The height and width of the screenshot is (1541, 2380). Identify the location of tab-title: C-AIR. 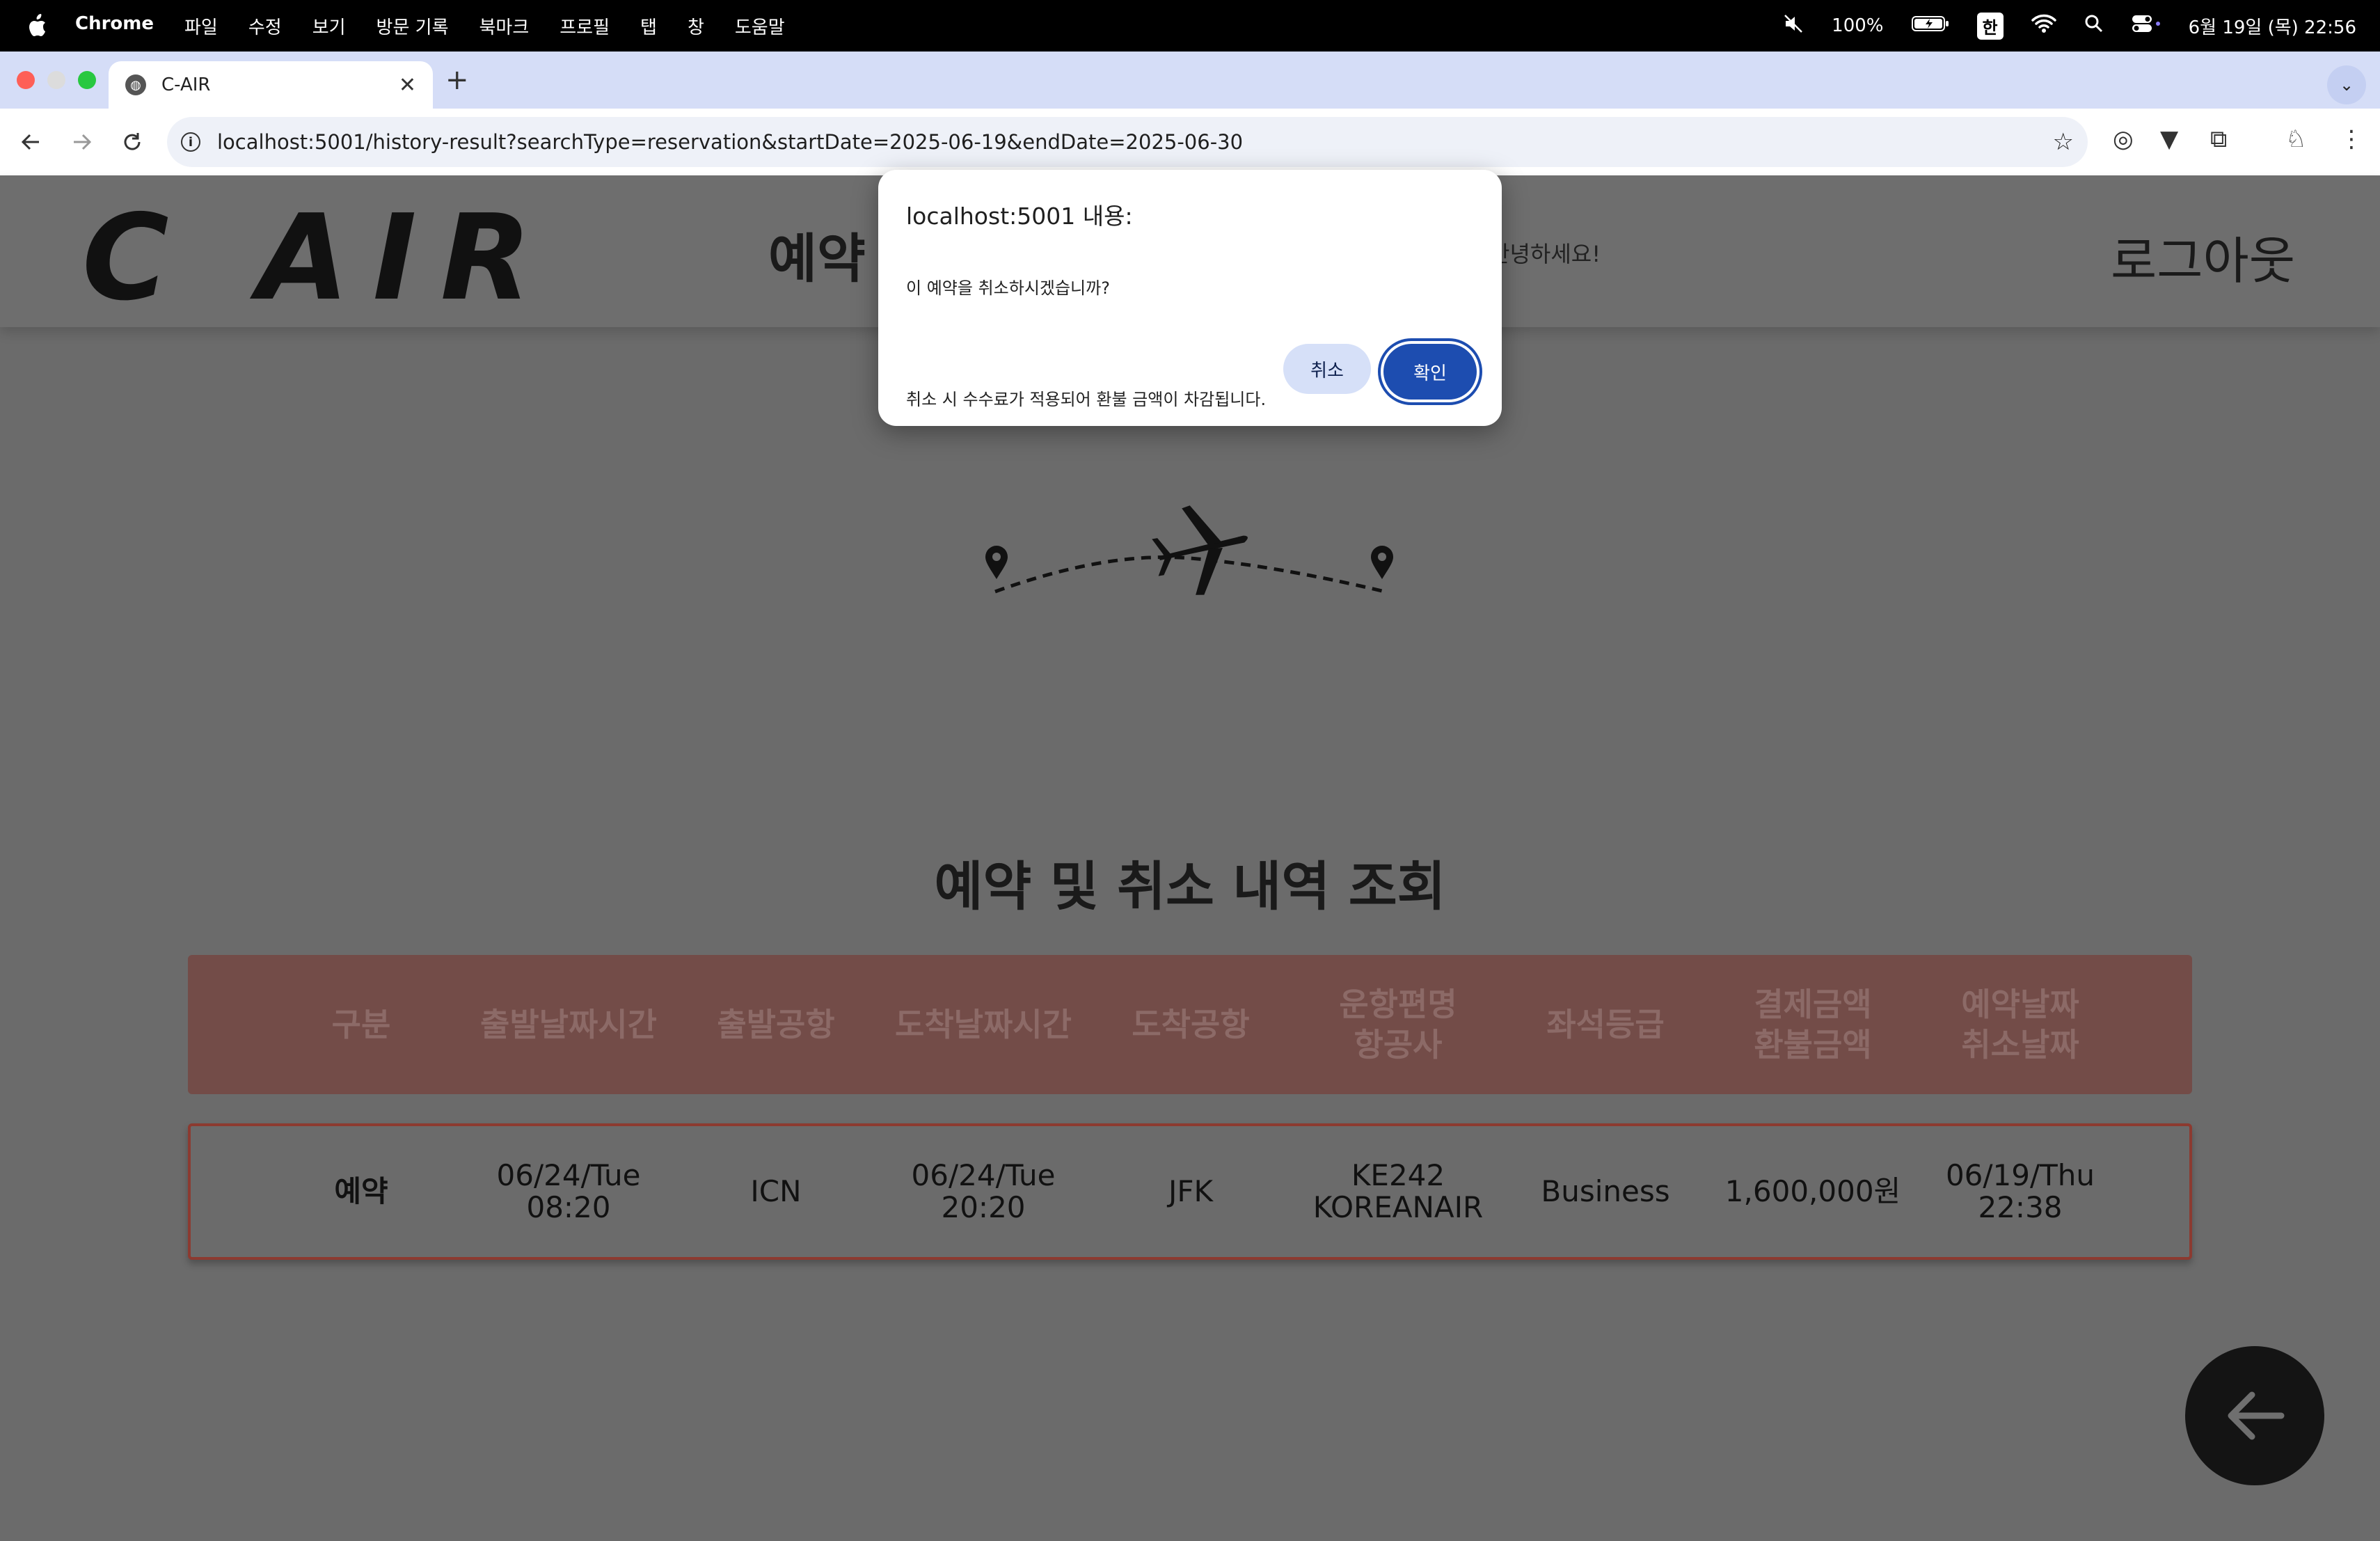
(186, 84).